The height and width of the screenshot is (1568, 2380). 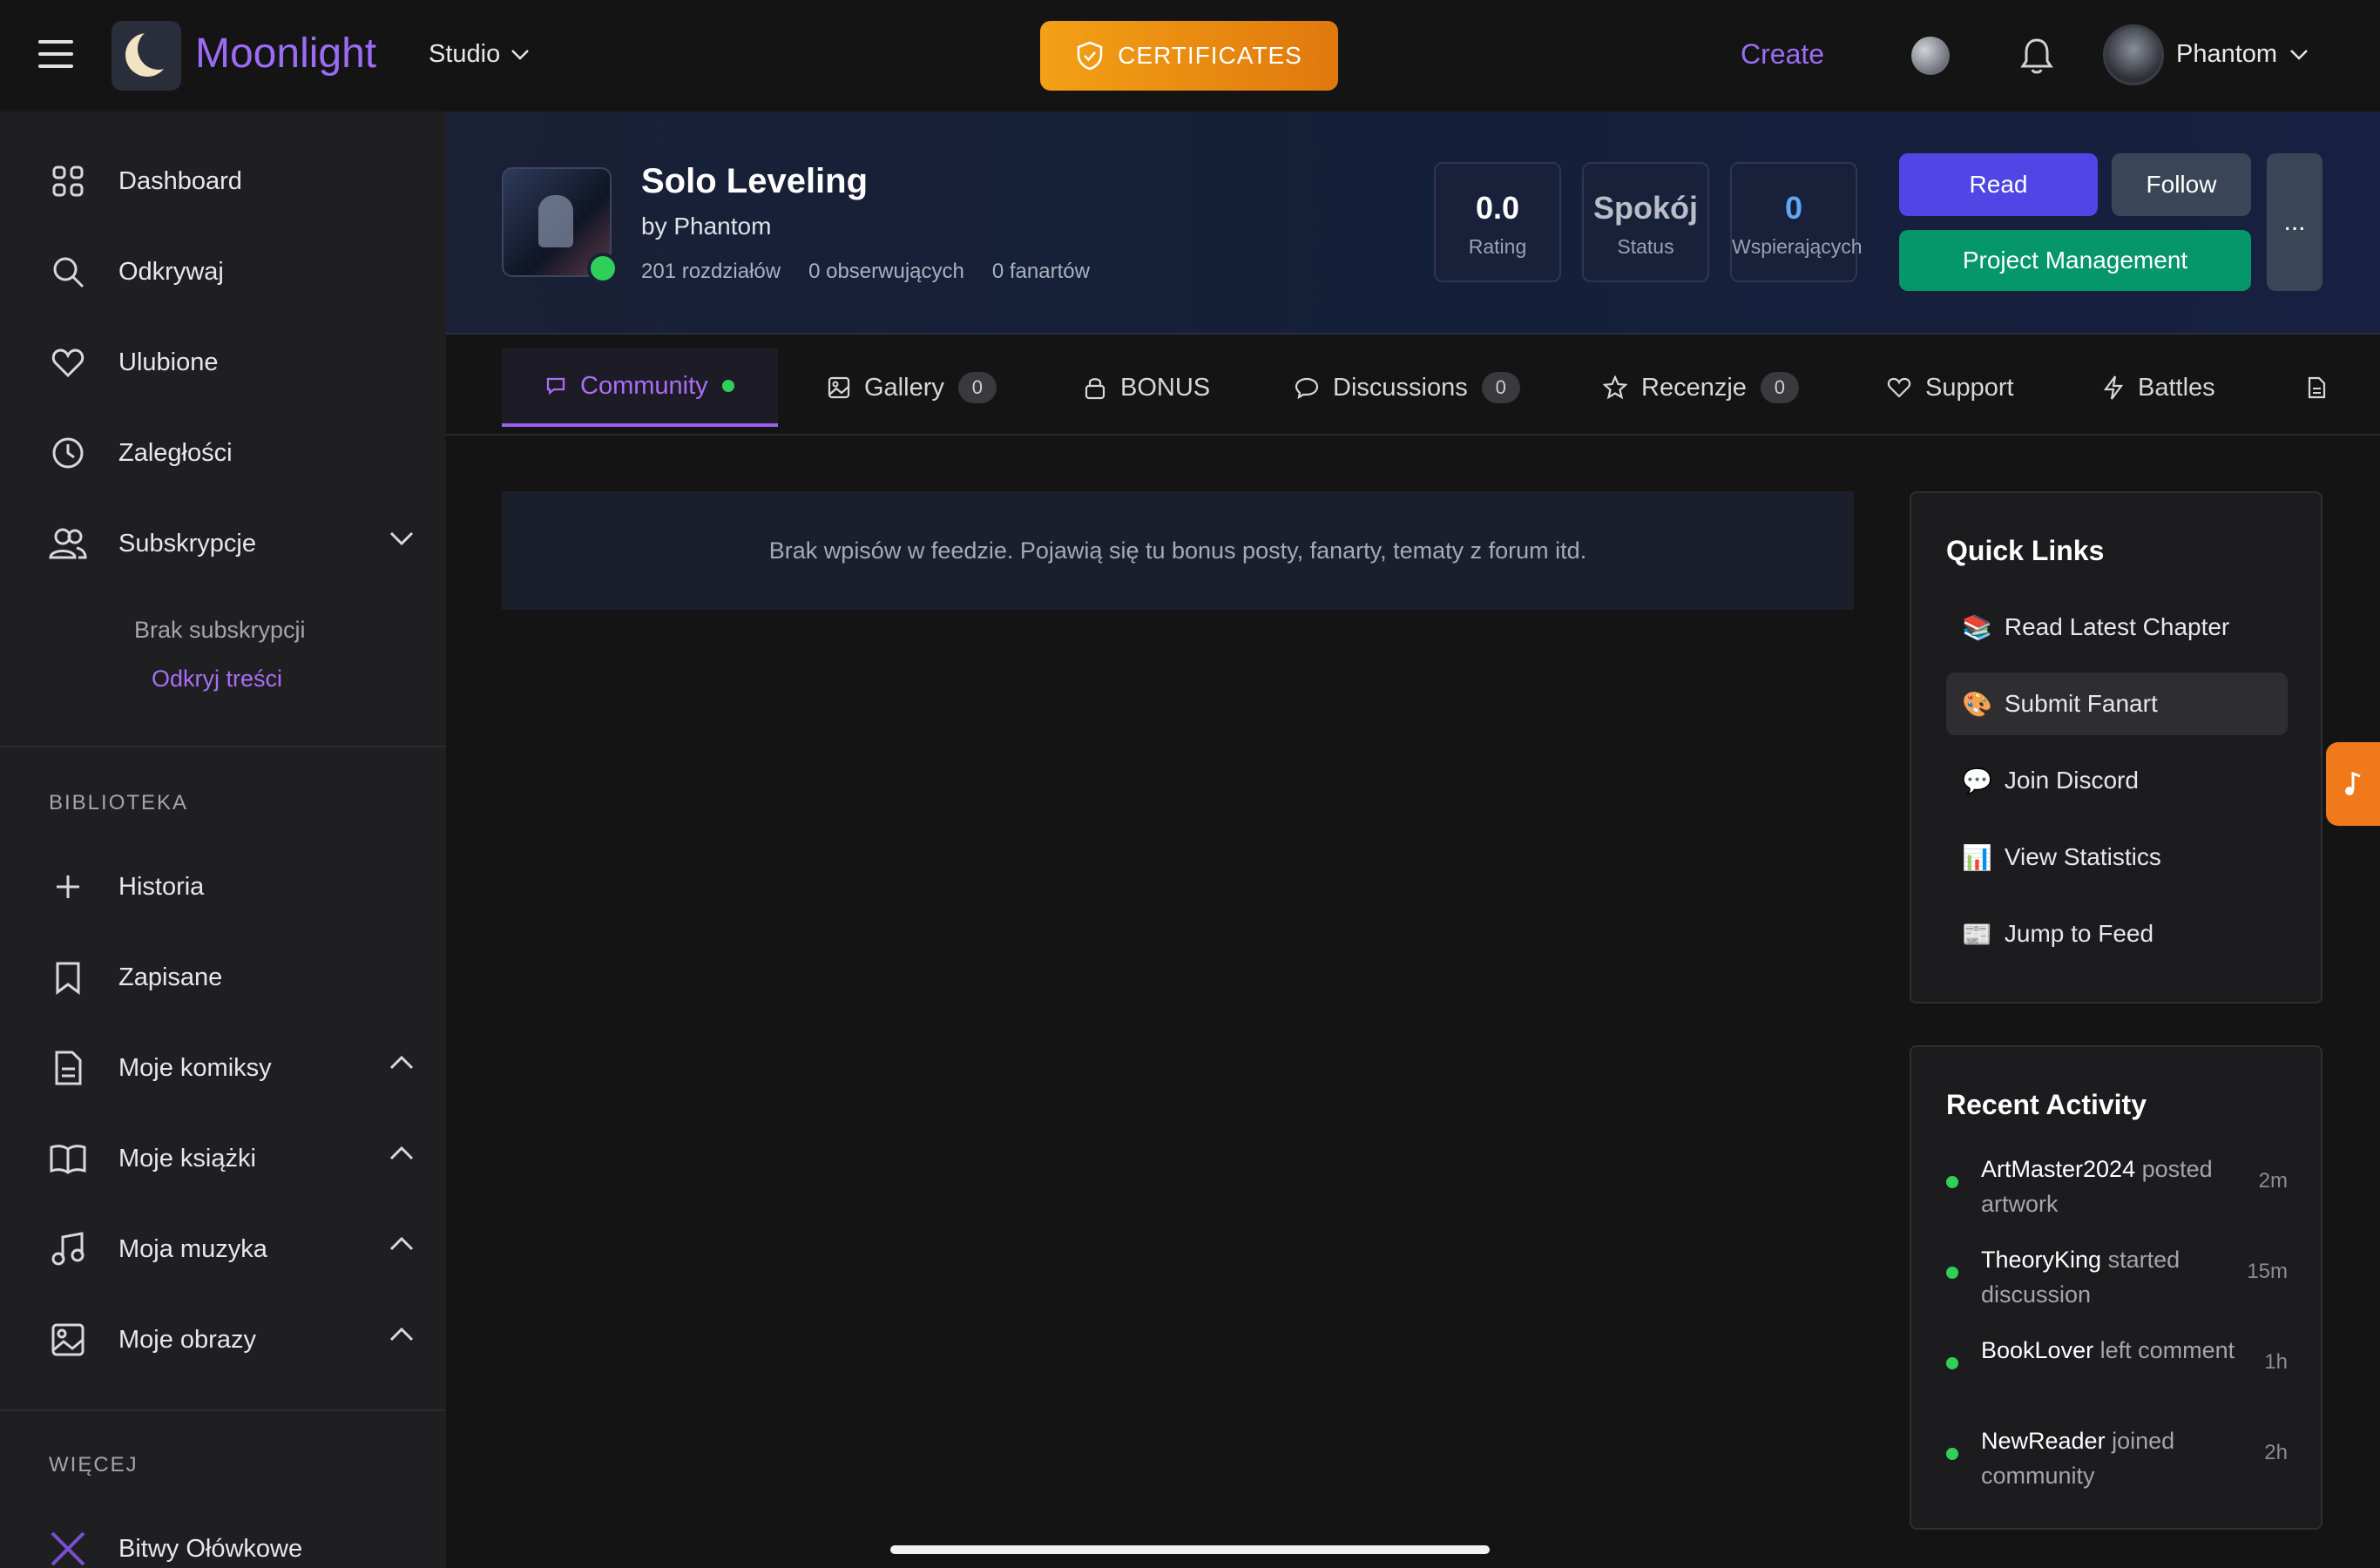 I want to click on project-management-button: Project Management, so click(x=2075, y=260).